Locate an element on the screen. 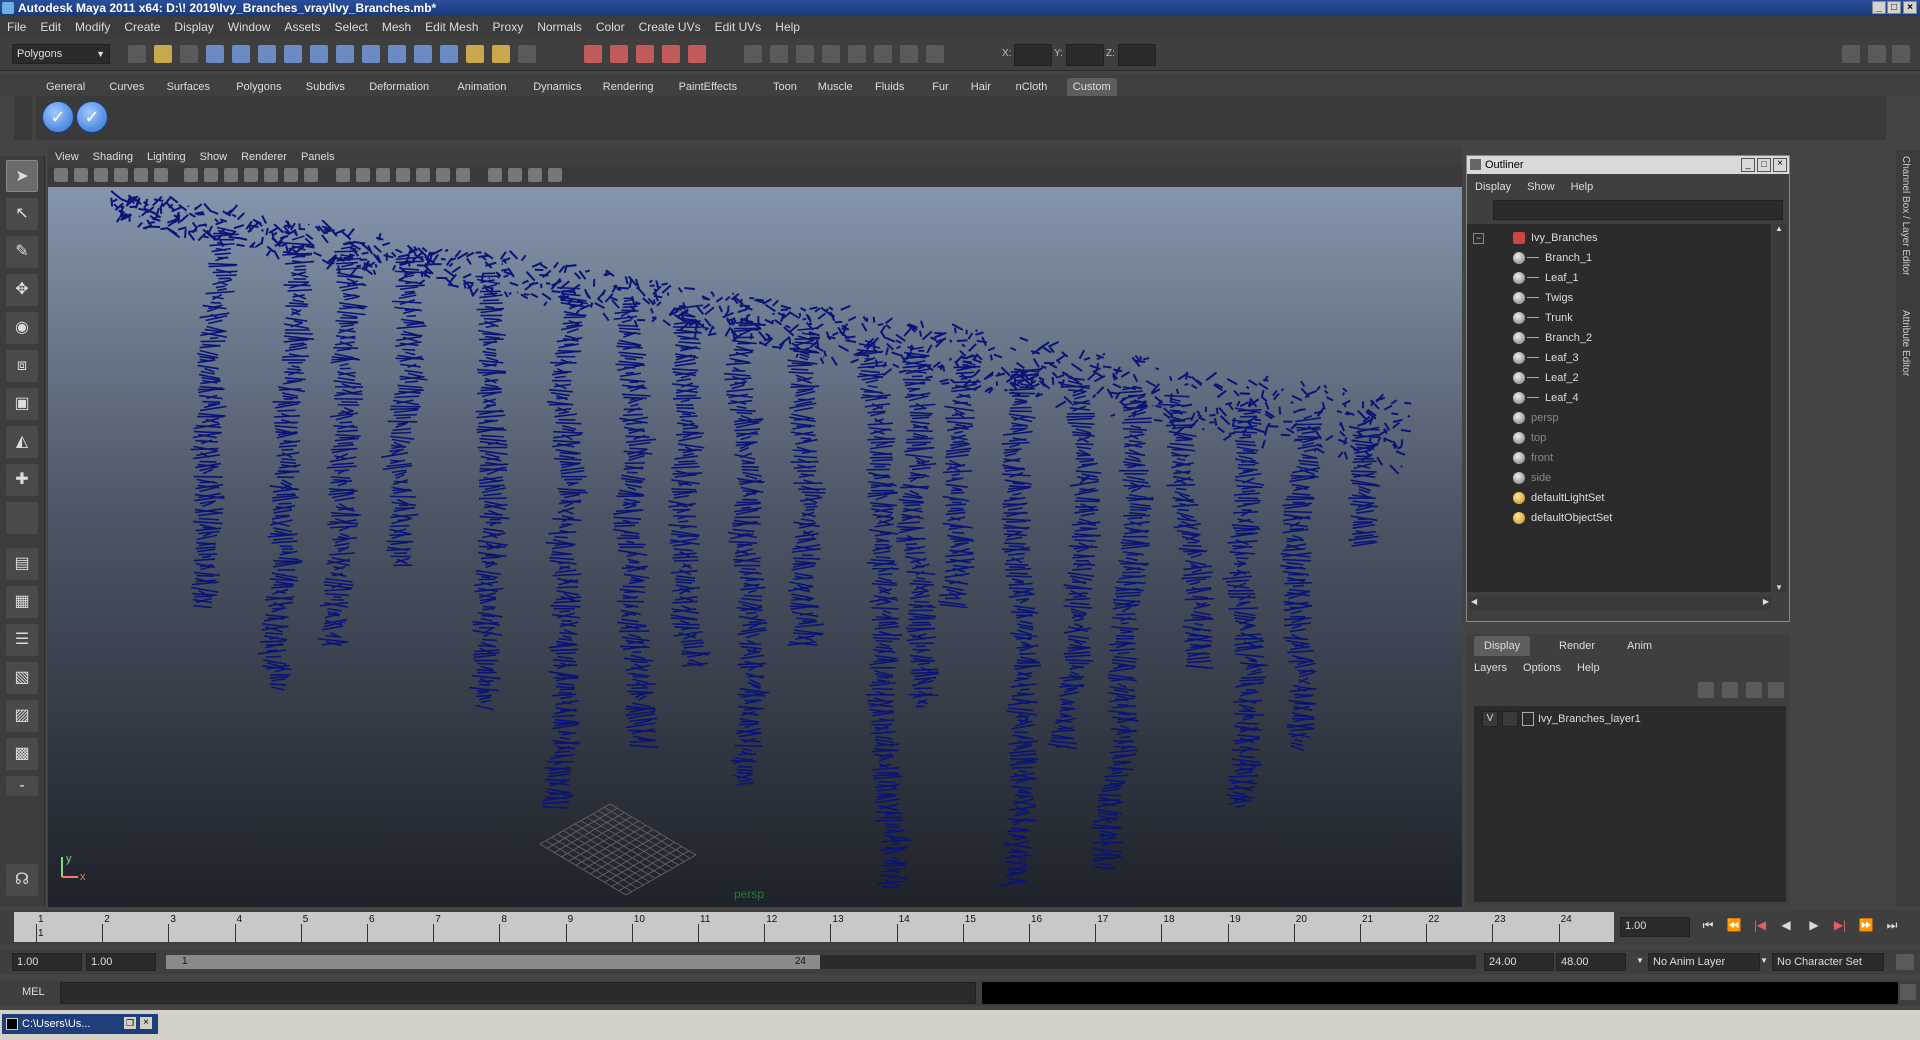  graph-layout-icon: ▧ is located at coordinates (22, 678).